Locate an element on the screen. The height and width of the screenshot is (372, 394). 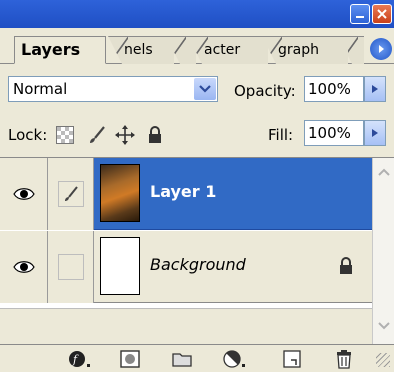
bottom-toolbar: f is located at coordinates (197, 358).